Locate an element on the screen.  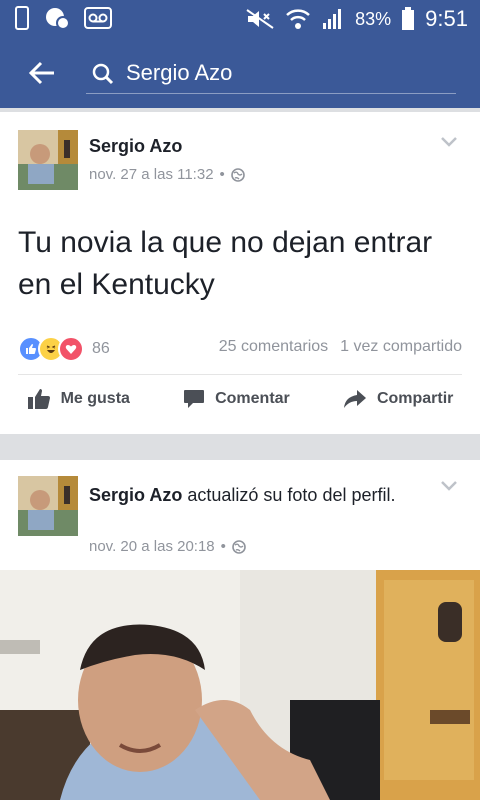
post-meta: nov. 27 a las 11:32 • is located at coordinates (167, 174).